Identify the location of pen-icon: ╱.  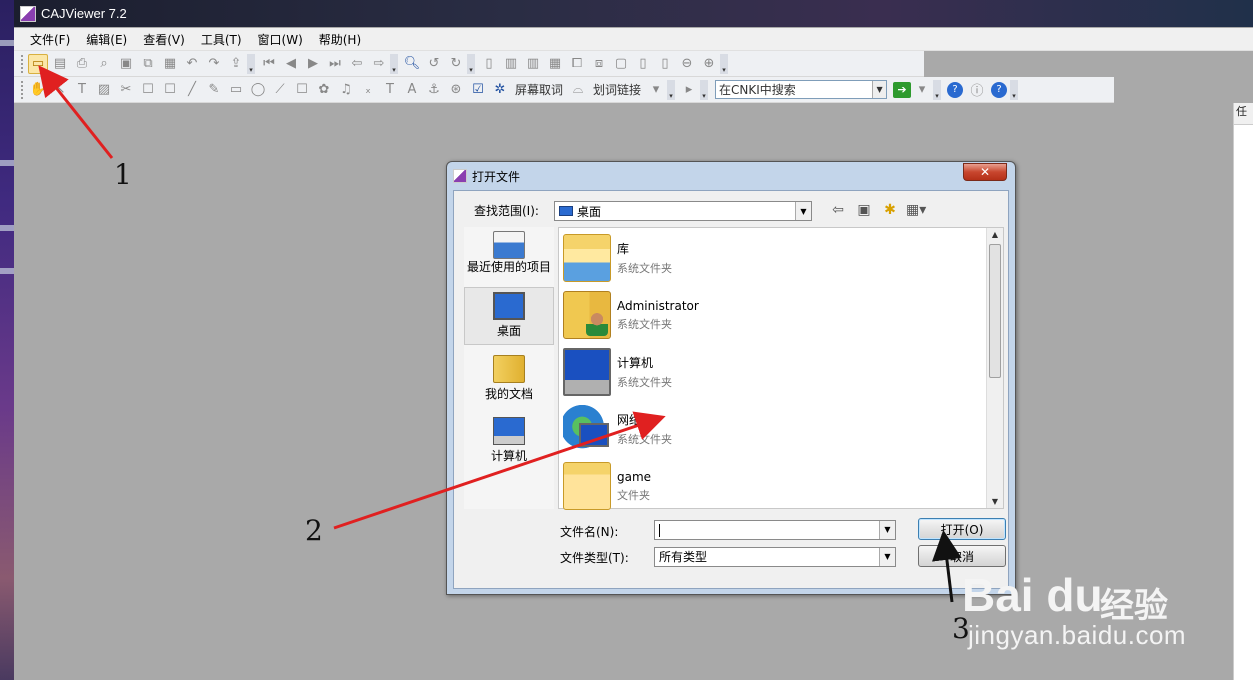
(192, 90).